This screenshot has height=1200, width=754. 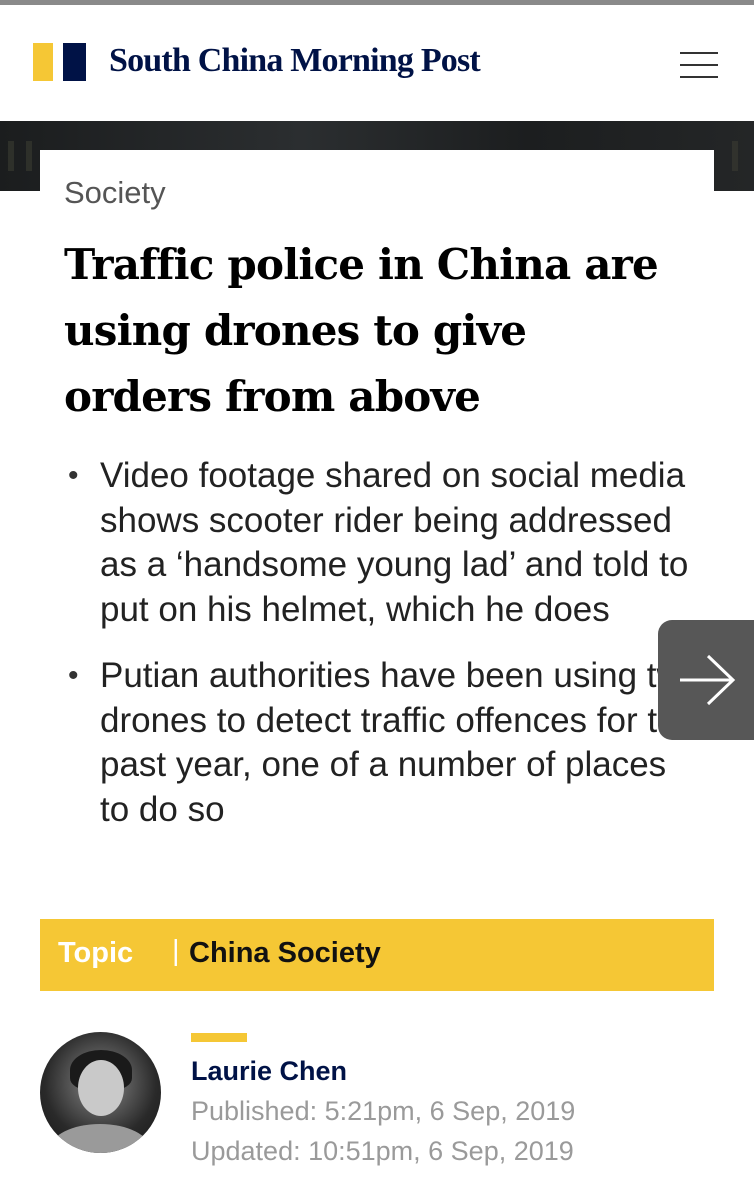 What do you see at coordinates (74, 62) in the screenshot?
I see `logo-navy-block` at bounding box center [74, 62].